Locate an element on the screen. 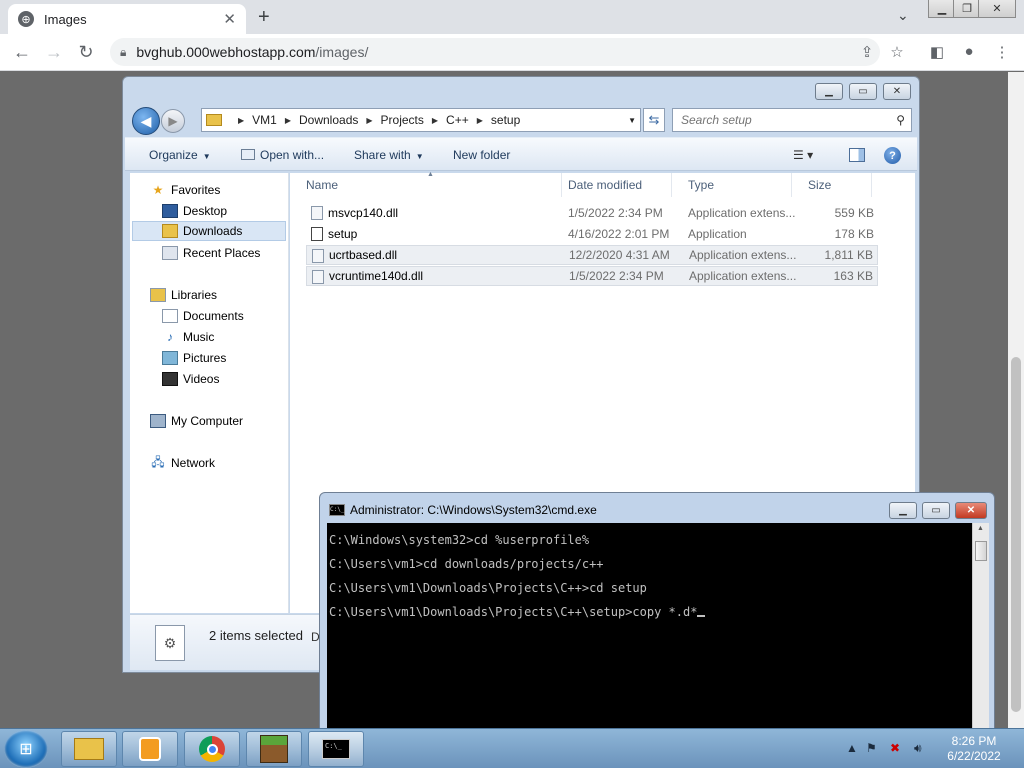  breadcrumb-item: setup is located at coordinates (505, 120).